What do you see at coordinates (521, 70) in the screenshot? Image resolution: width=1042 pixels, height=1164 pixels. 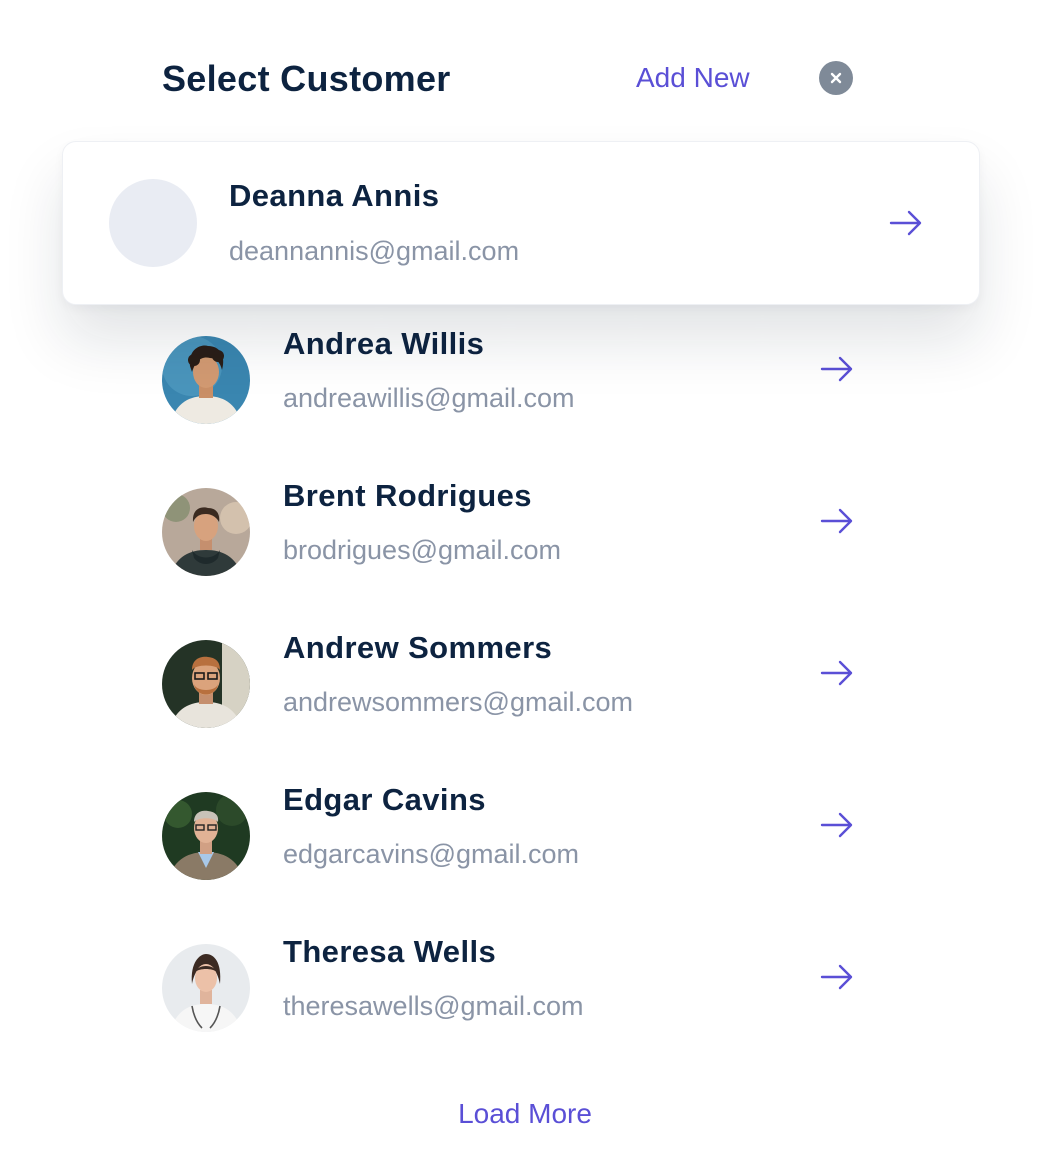 I see `dialog-header: Select Customer Add New` at bounding box center [521, 70].